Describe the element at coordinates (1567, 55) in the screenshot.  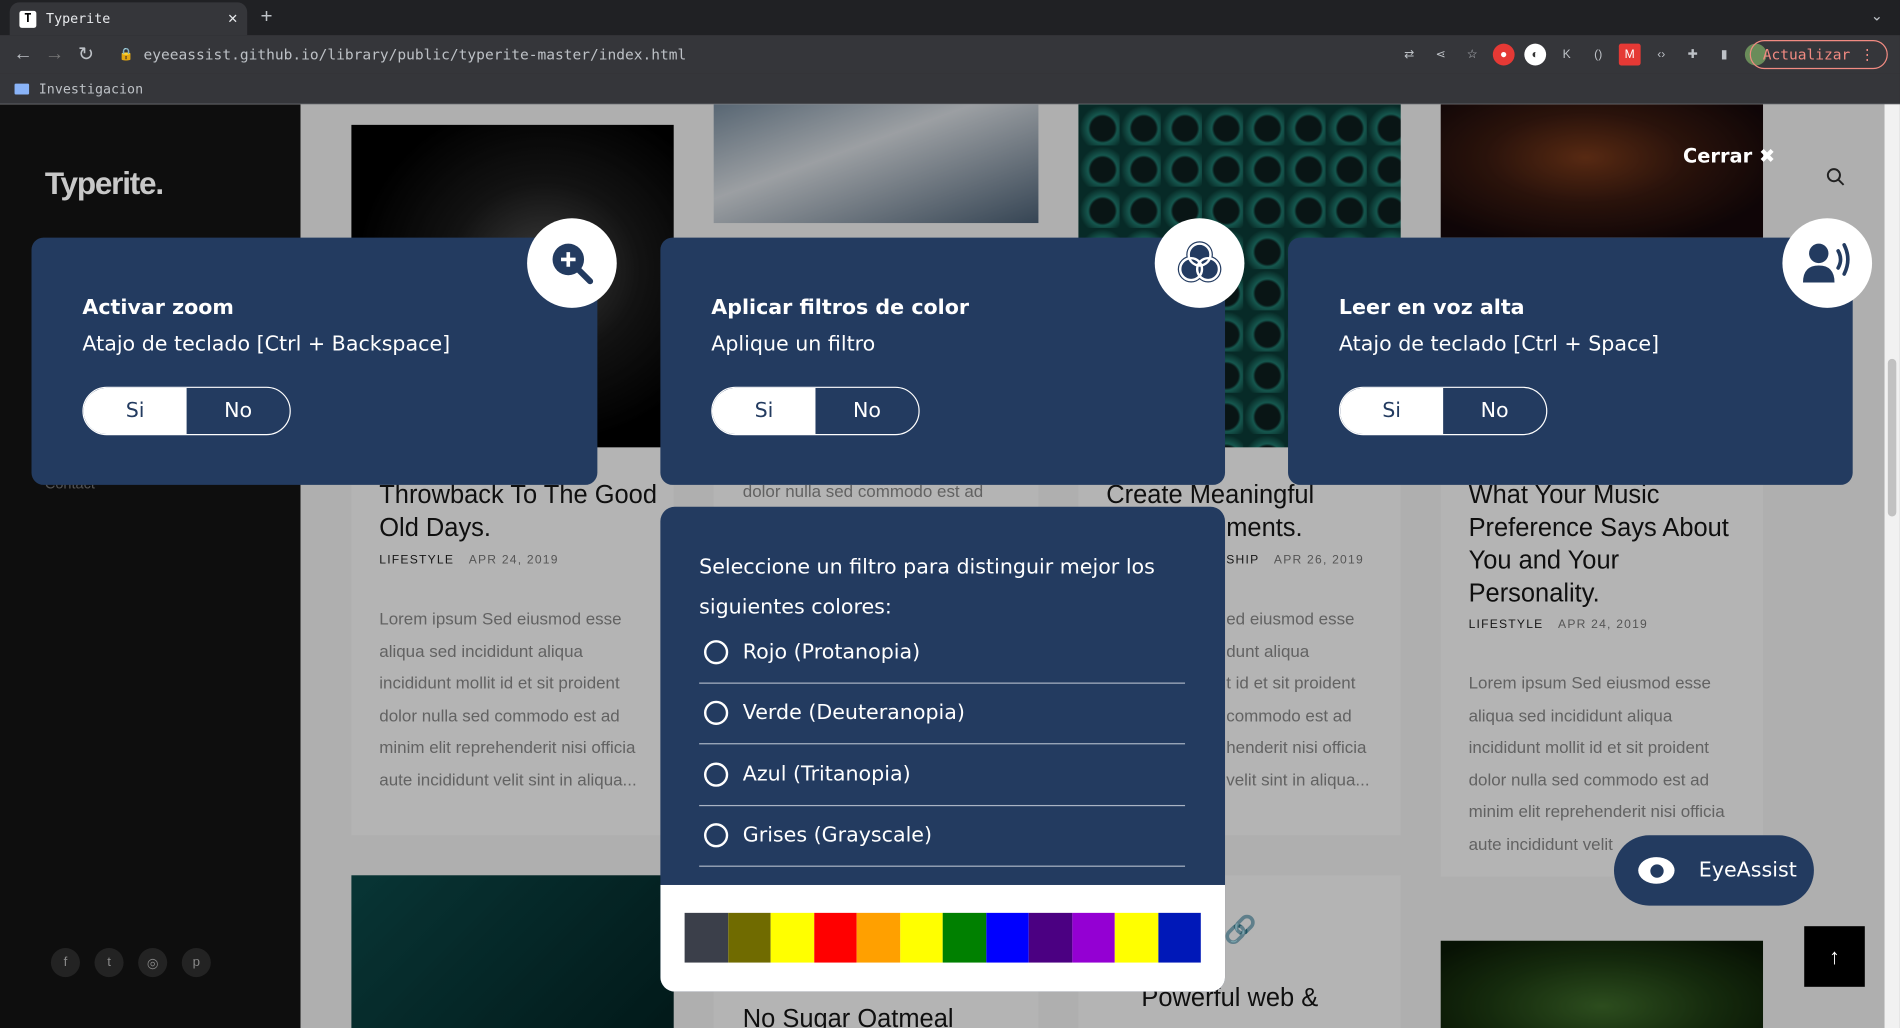
I see `extension-k-icon: K` at that location.